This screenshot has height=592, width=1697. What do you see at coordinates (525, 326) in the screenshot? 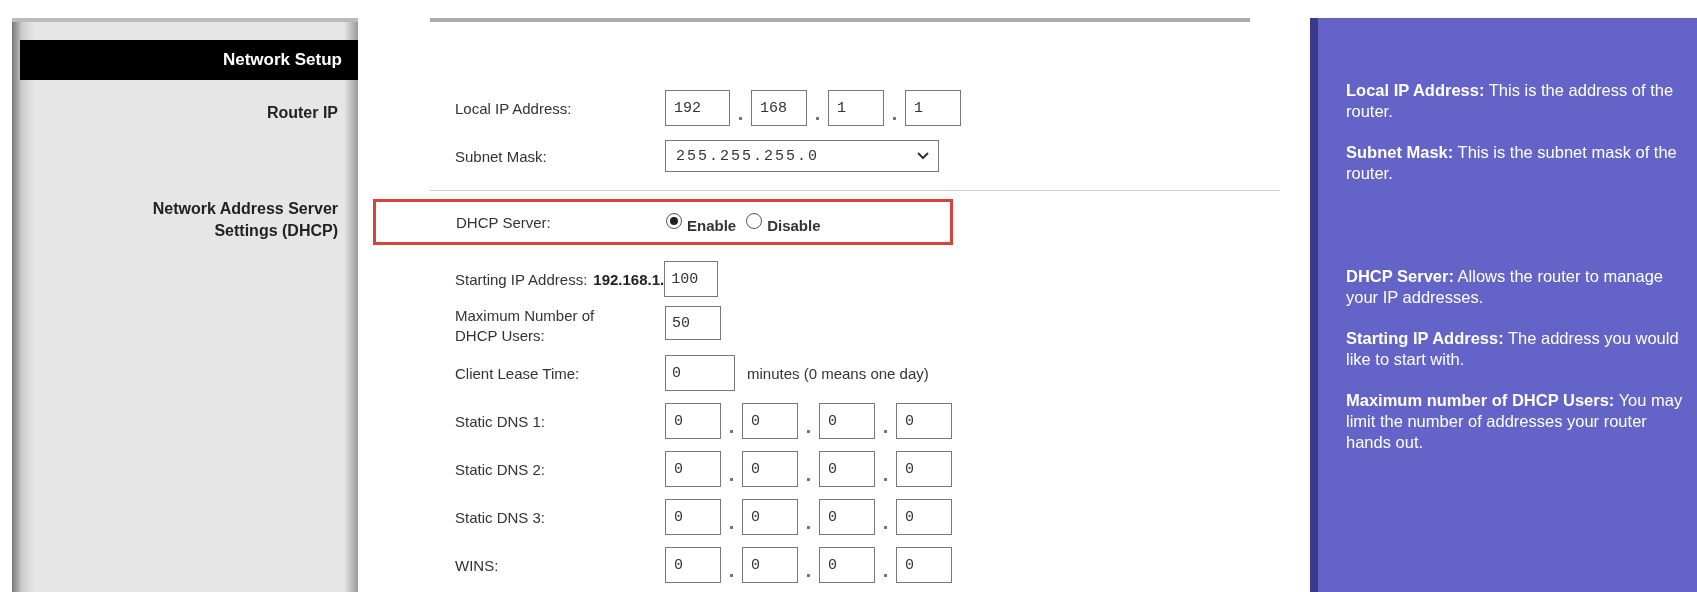
I see `field-label: Maximum Number of DHCP Users:` at bounding box center [525, 326].